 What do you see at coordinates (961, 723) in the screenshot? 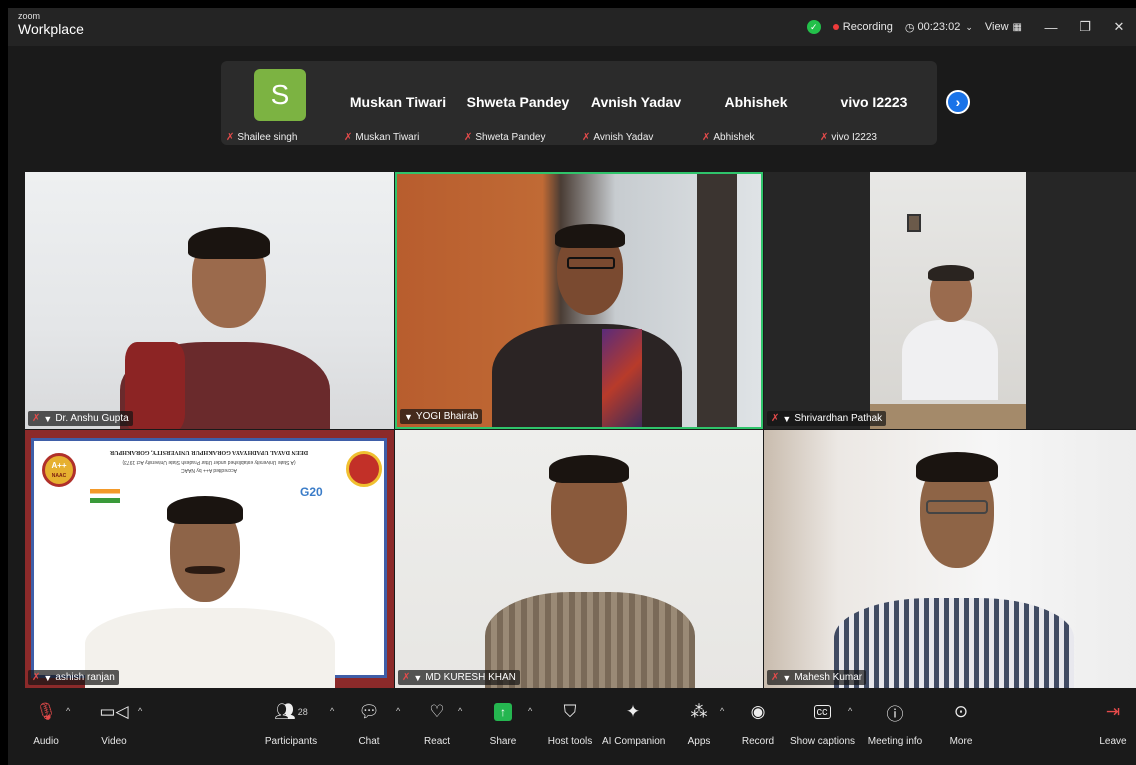
I see `more-button: ⊙ More` at bounding box center [961, 723].